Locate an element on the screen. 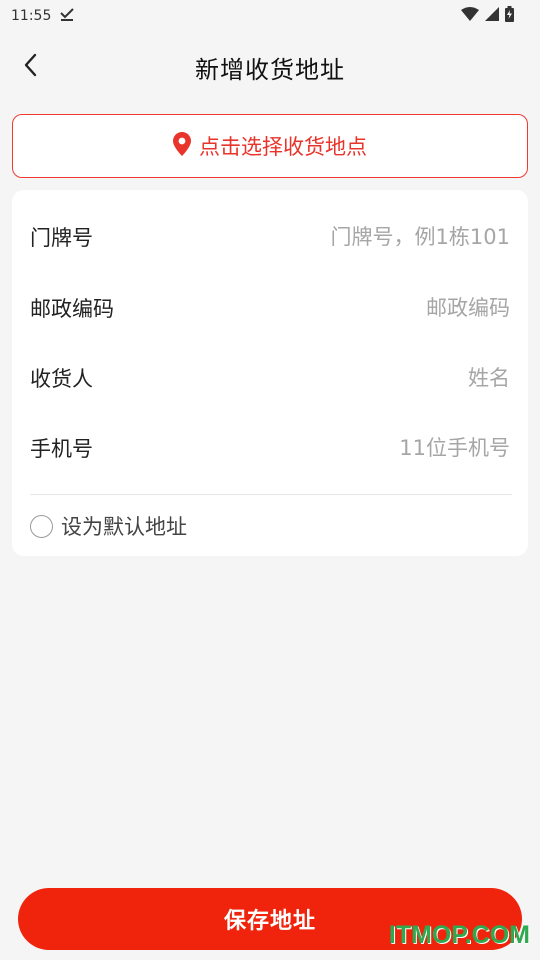 Image resolution: width=540 pixels, height=960 pixels. status-left: 11:55 is located at coordinates (43, 16).